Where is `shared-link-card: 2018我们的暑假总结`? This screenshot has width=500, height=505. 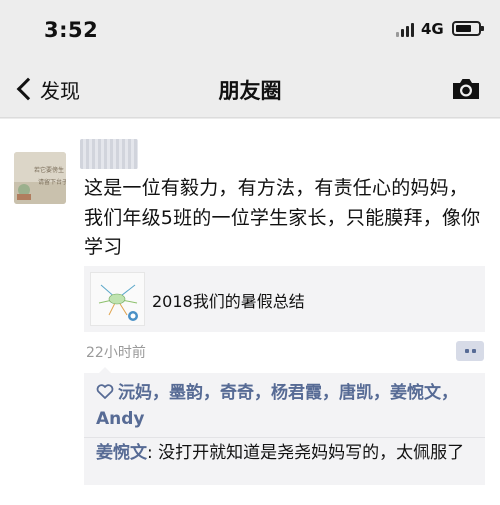
shared-link-card: 2018我们的暑假总结 is located at coordinates (284, 299).